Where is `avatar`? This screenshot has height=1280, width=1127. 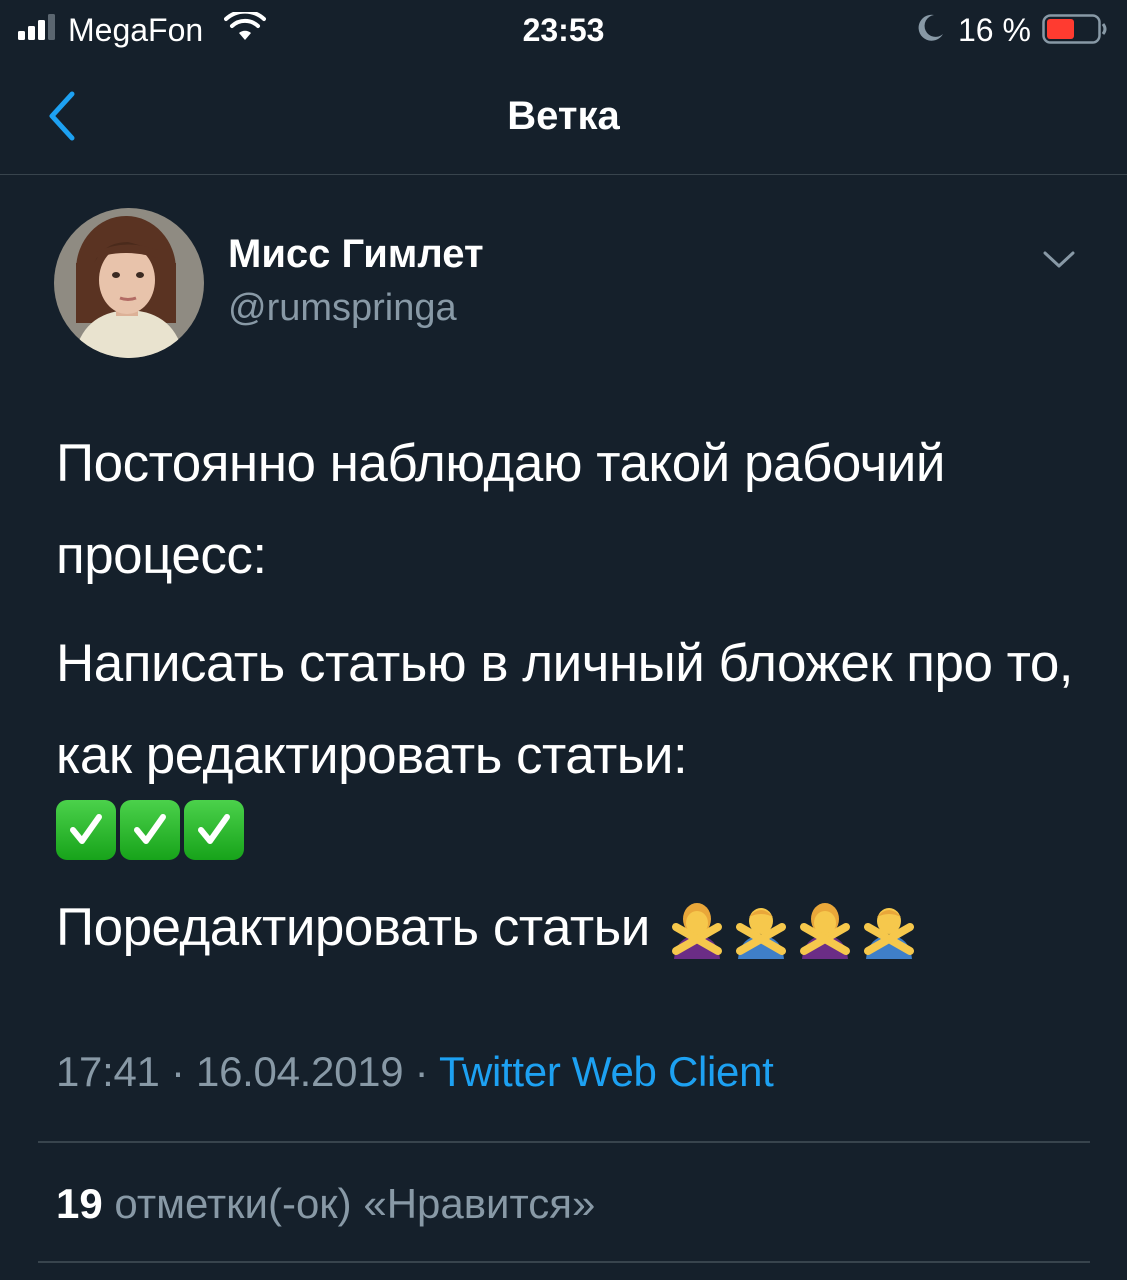 avatar is located at coordinates (129, 283).